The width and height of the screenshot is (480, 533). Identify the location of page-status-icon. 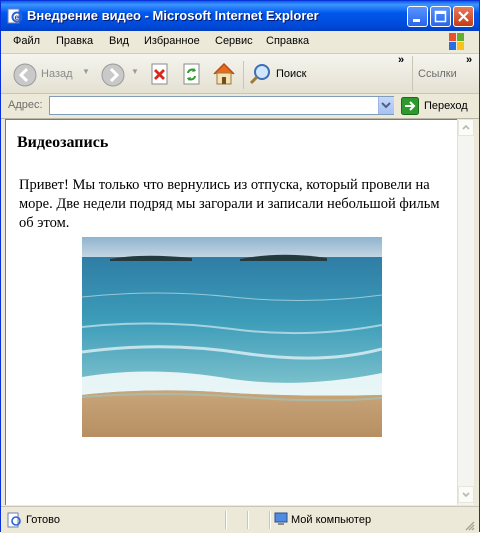
(14, 520).